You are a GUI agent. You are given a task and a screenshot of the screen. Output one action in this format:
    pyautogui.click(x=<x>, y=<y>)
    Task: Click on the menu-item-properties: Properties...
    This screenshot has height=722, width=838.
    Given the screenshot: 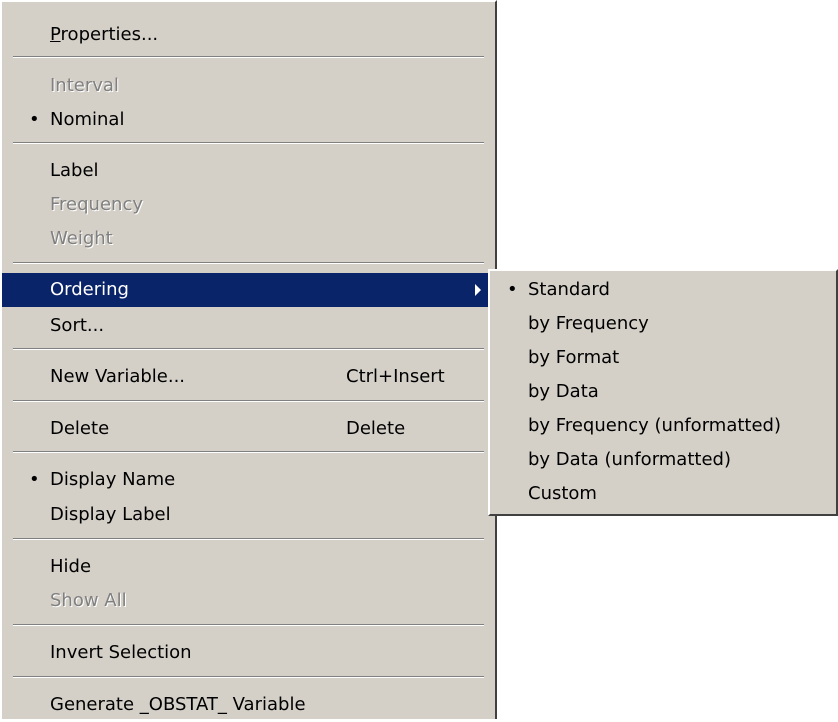 What is the action you would take?
    pyautogui.click(x=248, y=35)
    